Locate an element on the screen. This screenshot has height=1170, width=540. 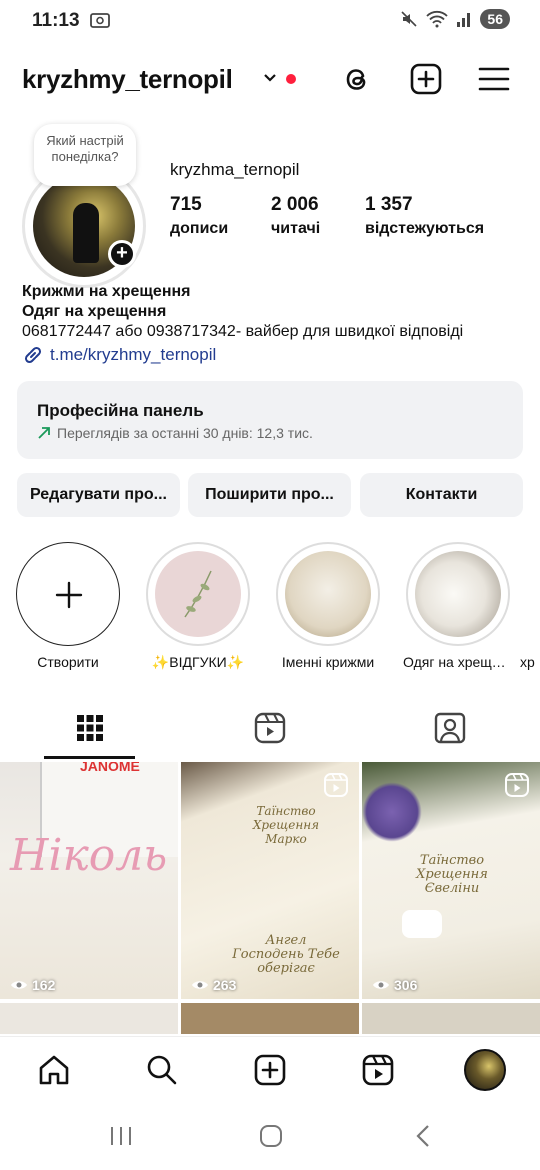
embroidered-title: Таїнство Хрещення Євеліни is located at coordinates (452, 874).